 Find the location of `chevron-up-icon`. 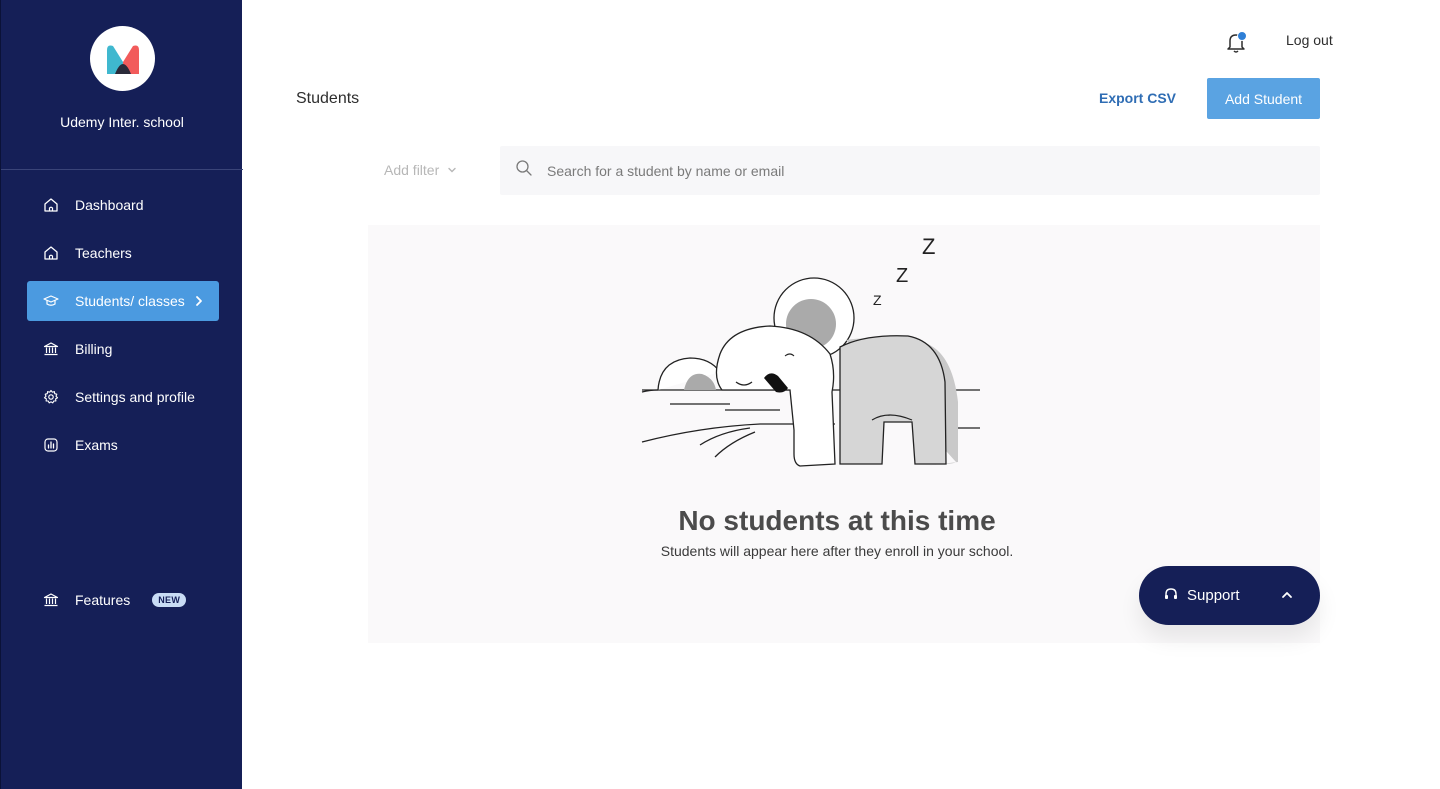

chevron-up-icon is located at coordinates (1287, 597).